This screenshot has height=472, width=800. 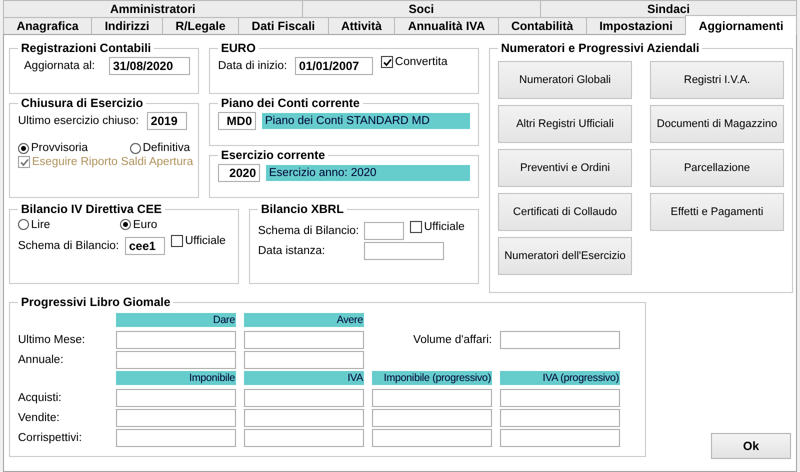 I want to click on input-field: cee1, so click(x=145, y=245).